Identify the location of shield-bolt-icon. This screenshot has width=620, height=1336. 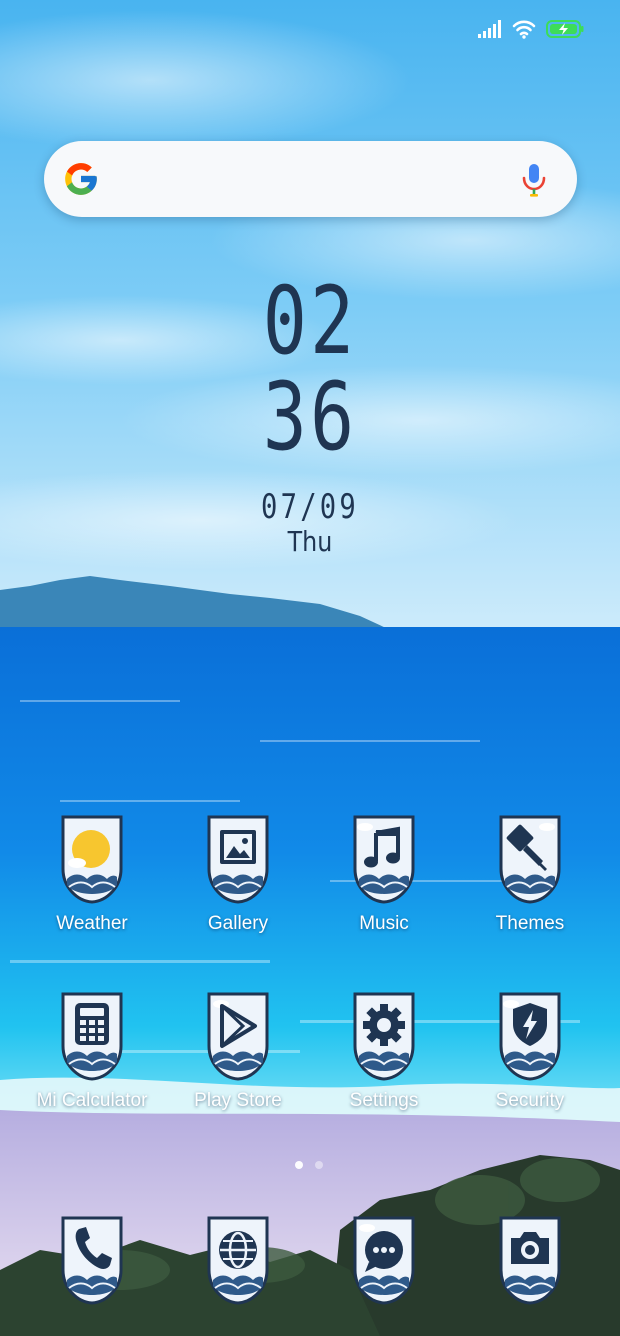
(530, 1036).